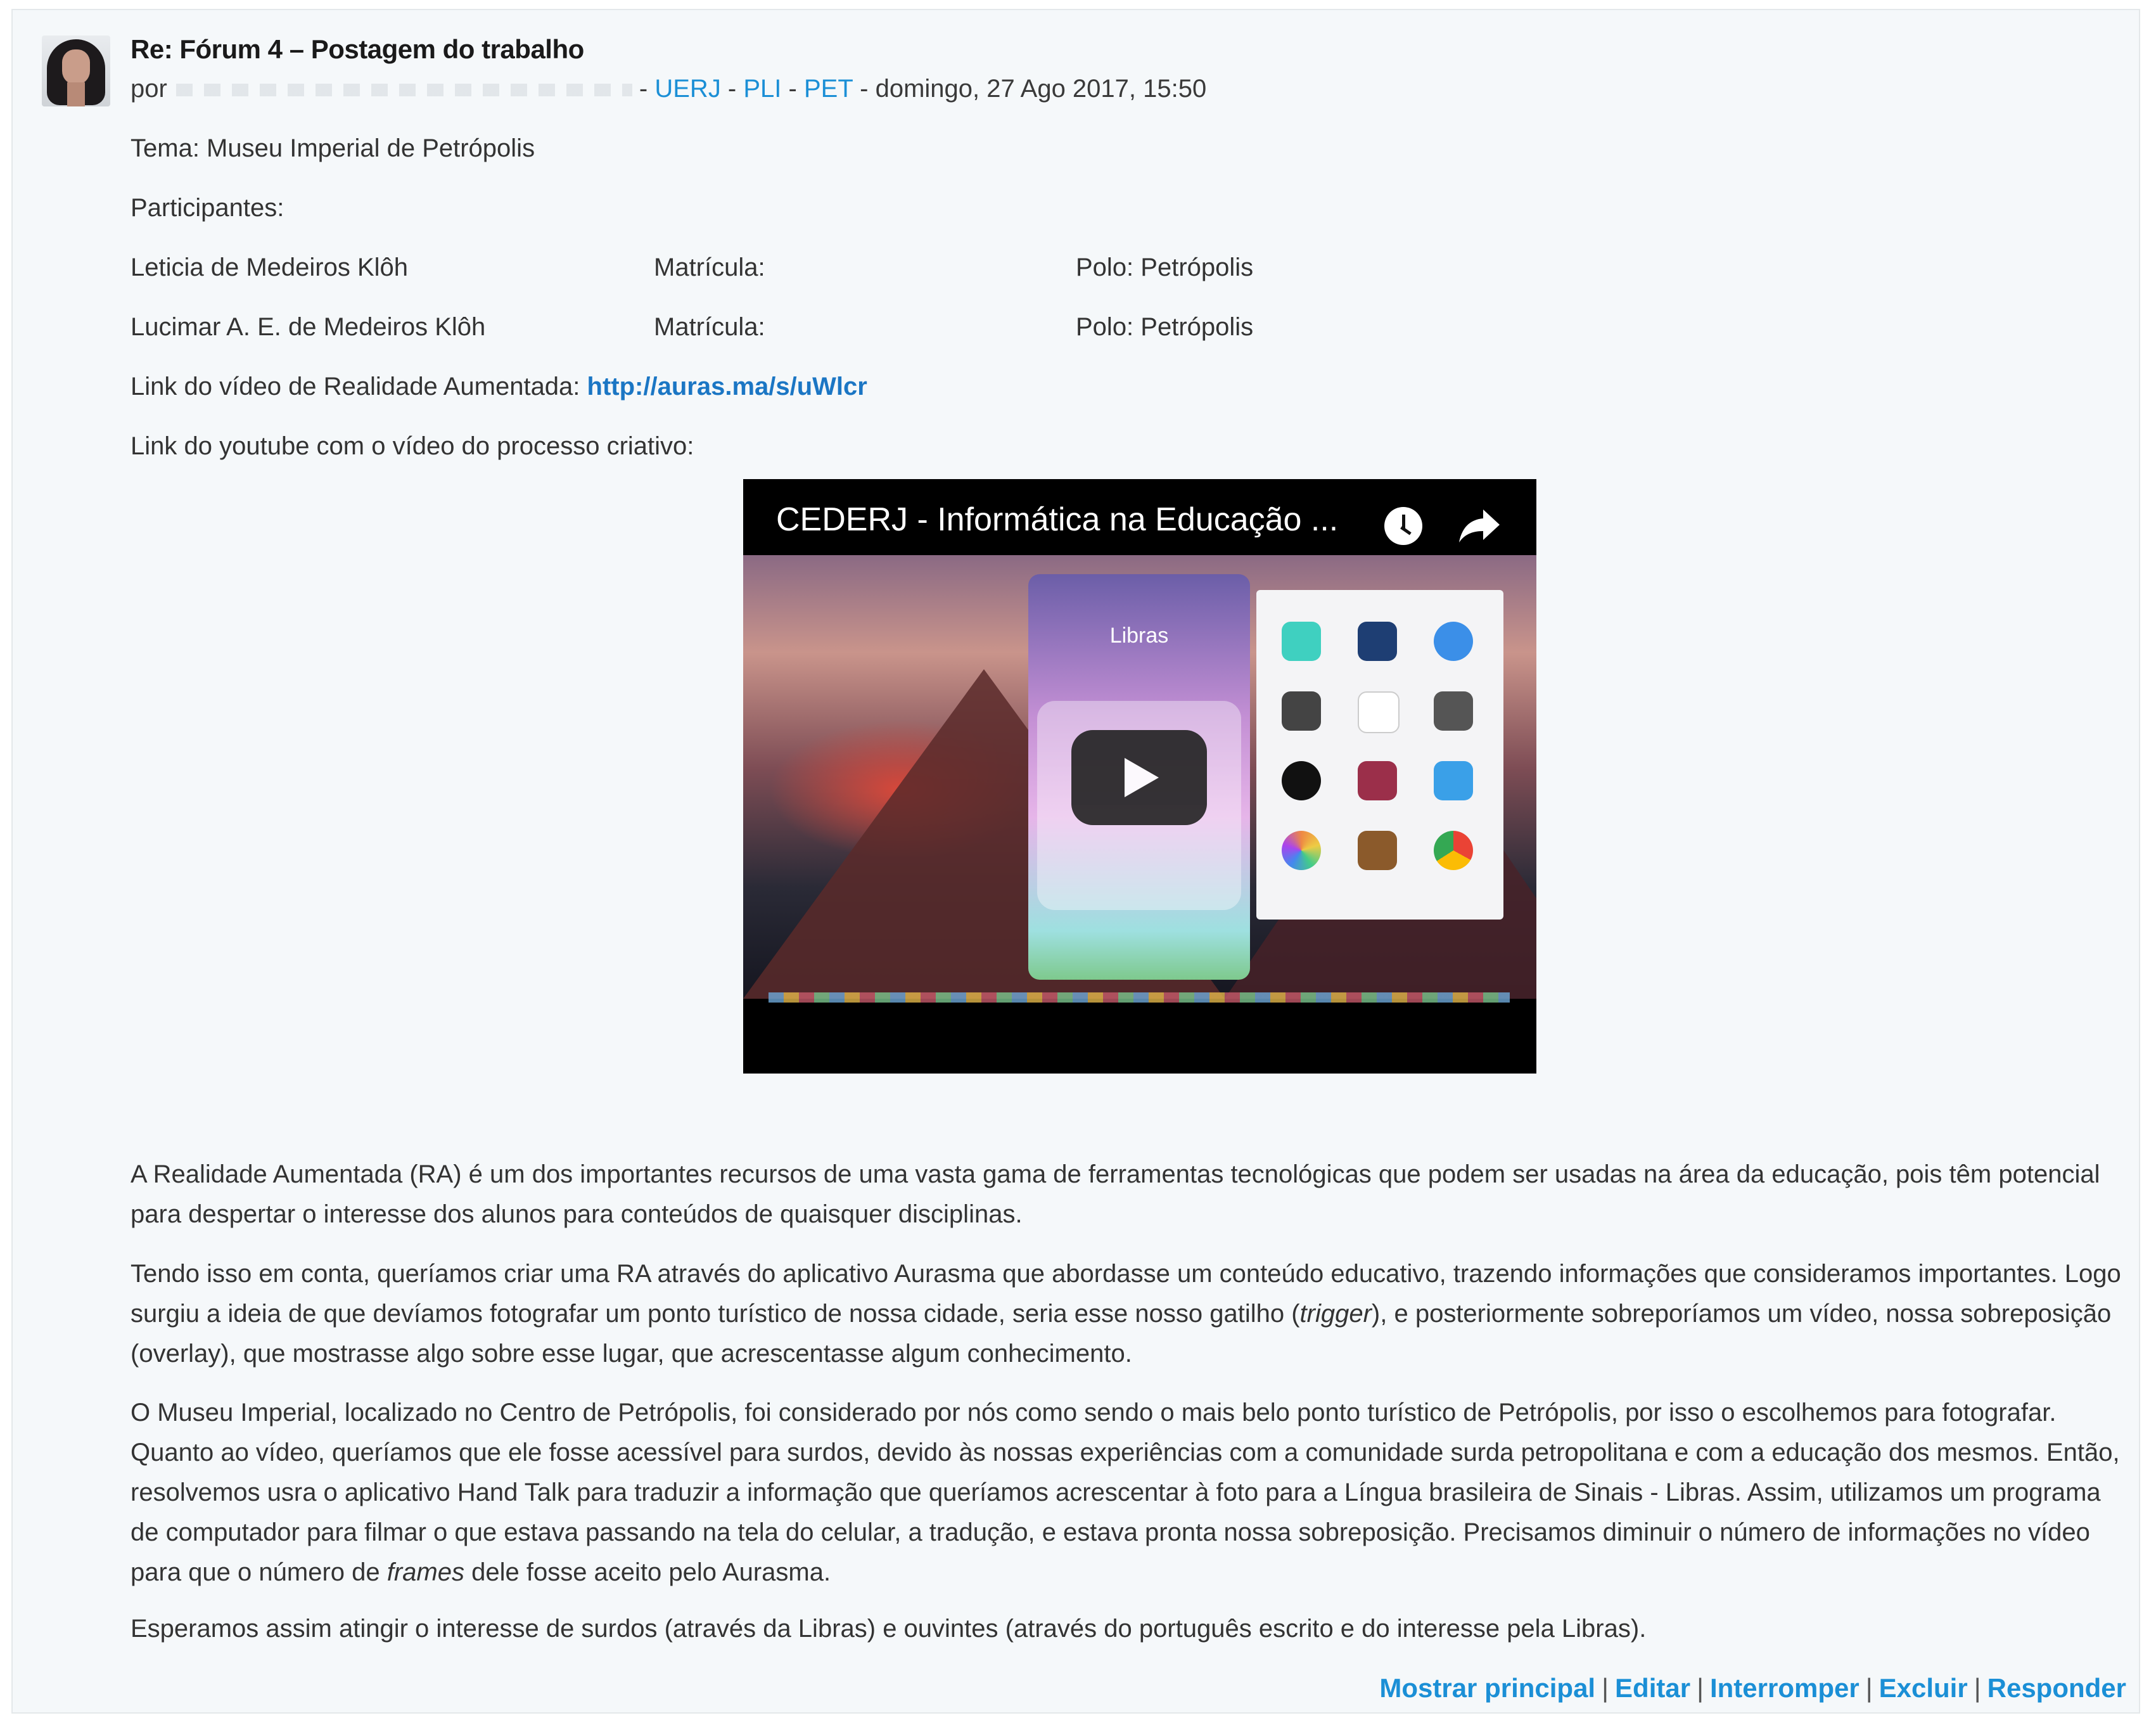 The width and height of the screenshot is (2156, 1725). Describe the element at coordinates (76, 94) in the screenshot. I see `avatar-neck` at that location.